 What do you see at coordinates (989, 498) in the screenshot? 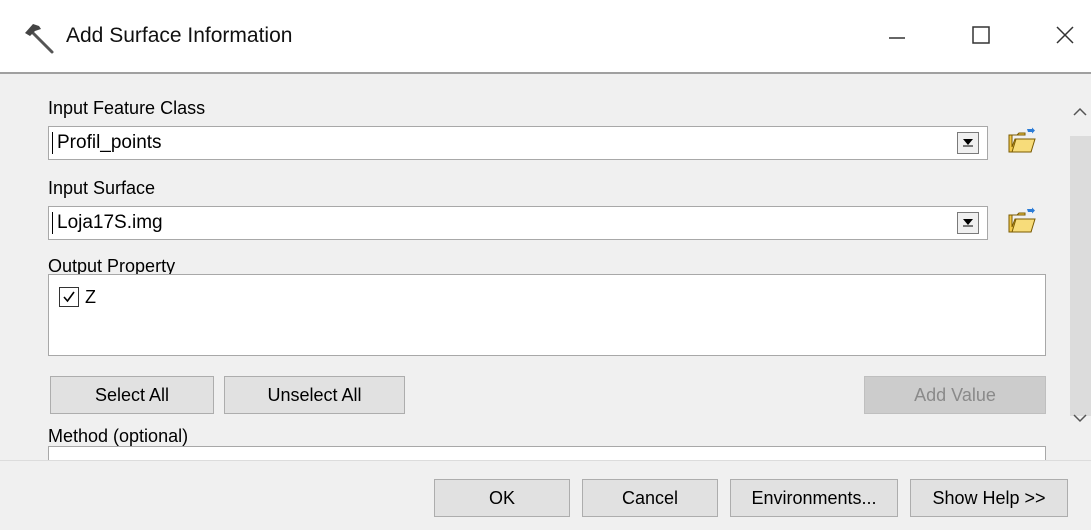
I see `show-help-button: Show Help >>` at bounding box center [989, 498].